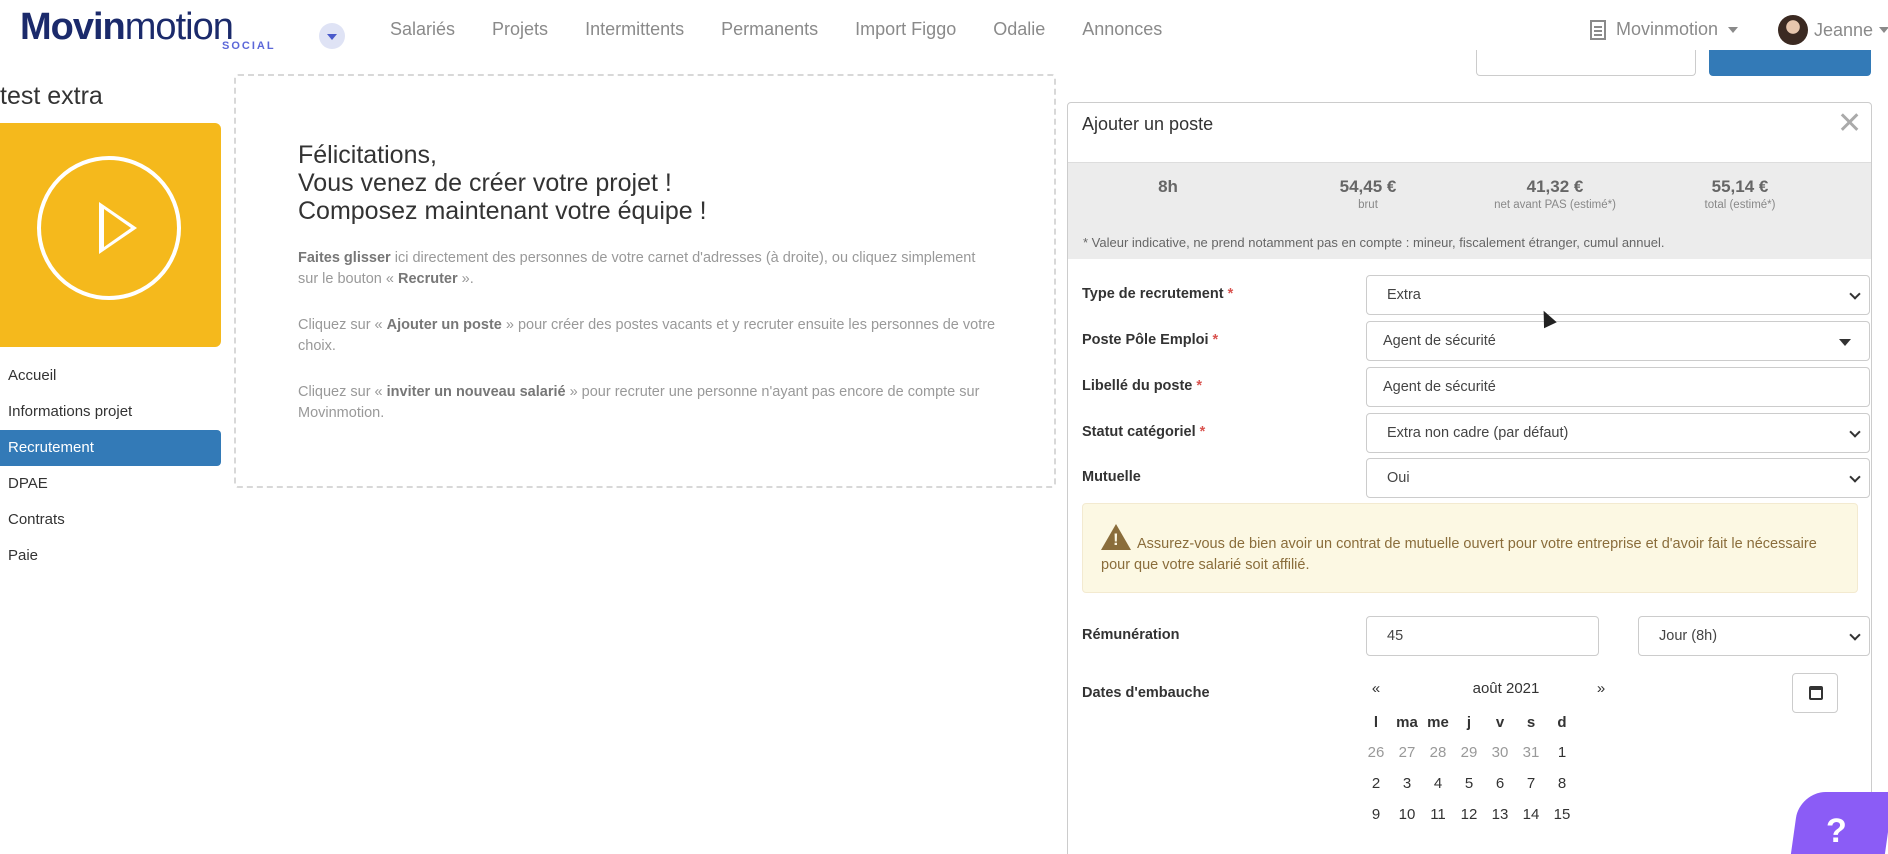  Describe the element at coordinates (1131, 635) in the screenshot. I see `remuneration-label: Rémunération` at that location.